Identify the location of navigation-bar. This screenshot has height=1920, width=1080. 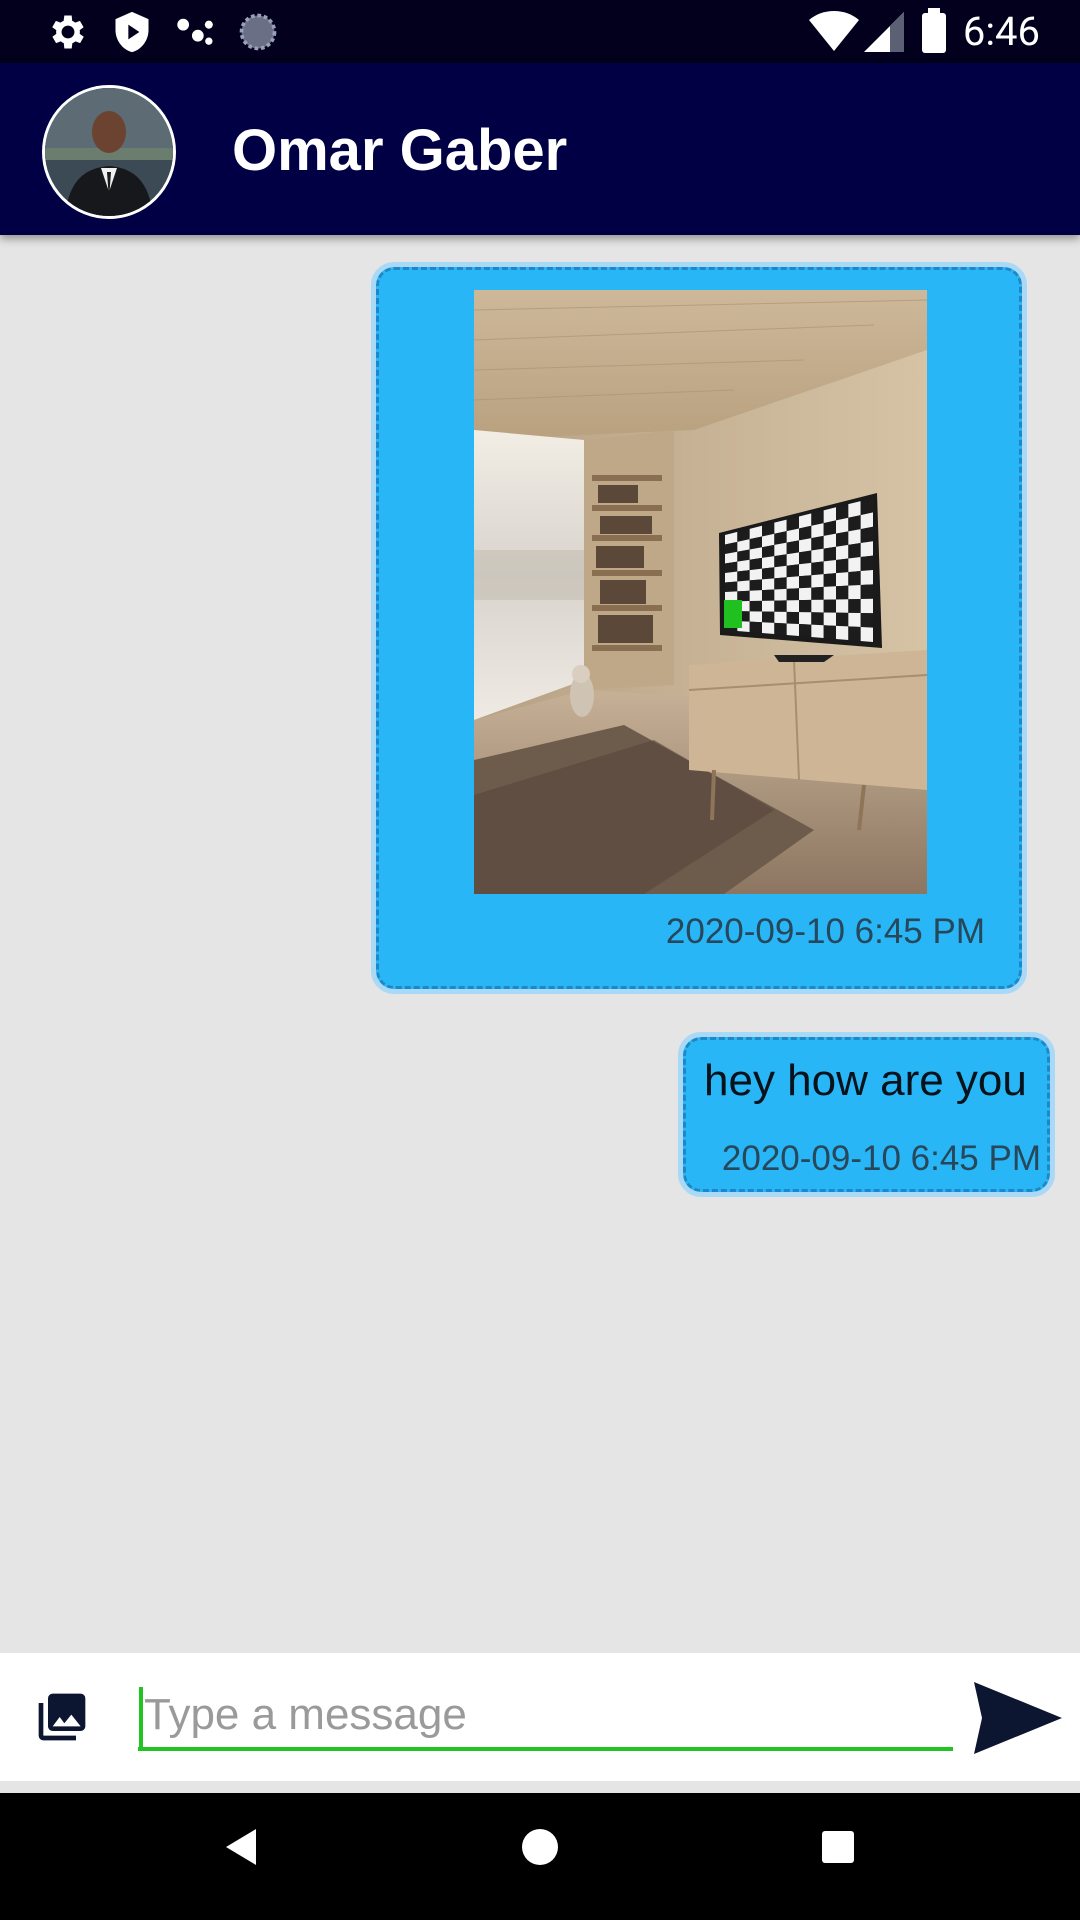
(540, 1856).